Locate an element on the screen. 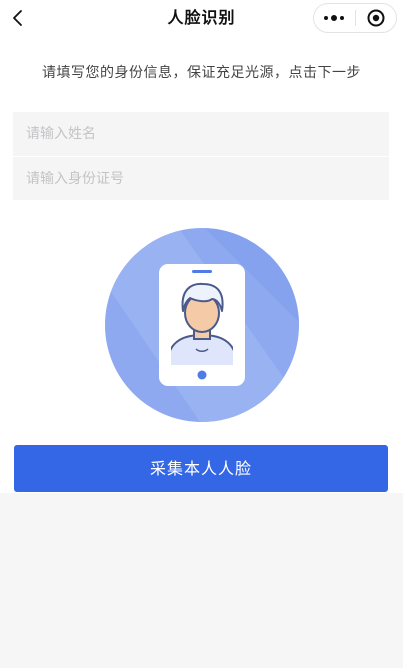 The width and height of the screenshot is (403, 668). id-number-input is located at coordinates (201, 178).